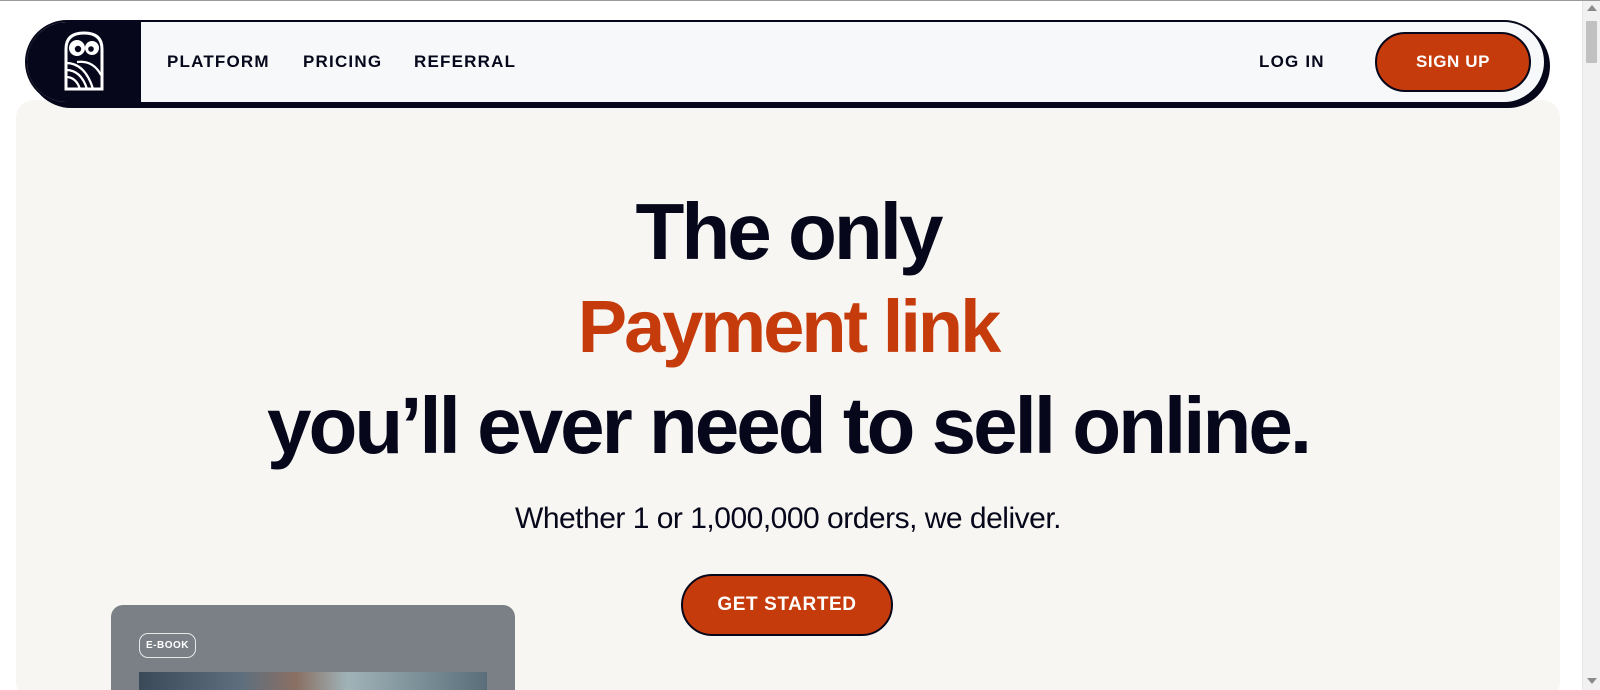 The height and width of the screenshot is (690, 1600). I want to click on owl-logo-icon, so click(84, 61).